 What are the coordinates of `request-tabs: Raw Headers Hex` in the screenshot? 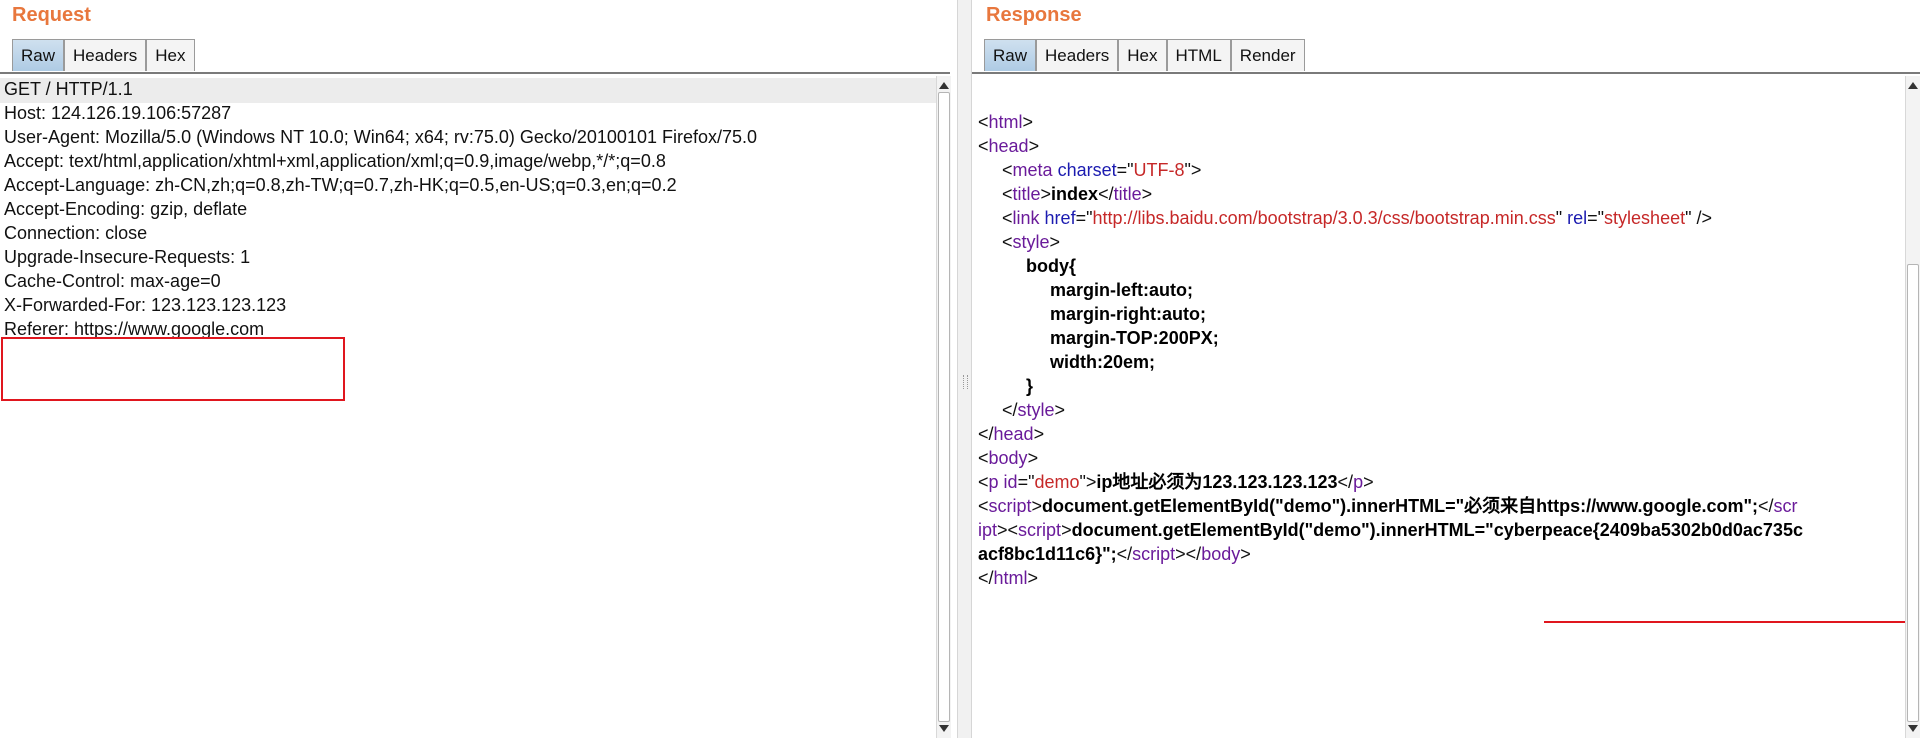 It's located at (103, 56).